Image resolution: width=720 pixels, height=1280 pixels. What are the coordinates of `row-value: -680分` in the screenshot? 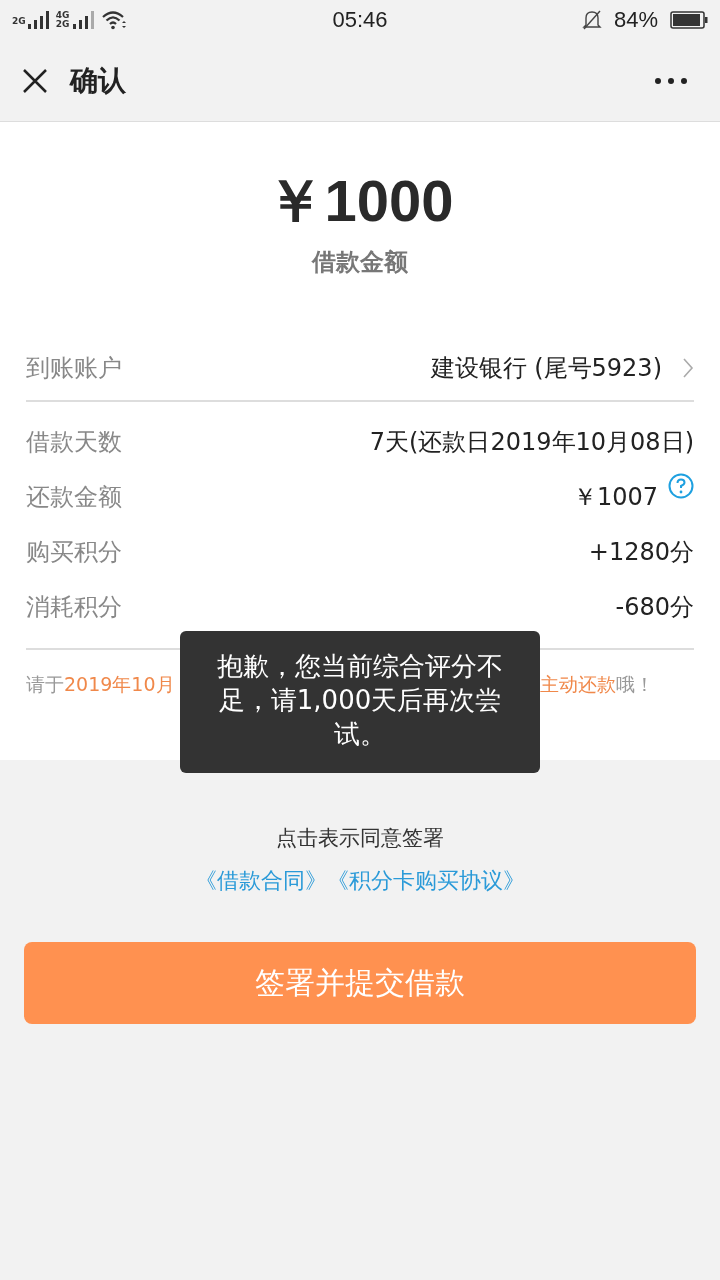 It's located at (654, 607).